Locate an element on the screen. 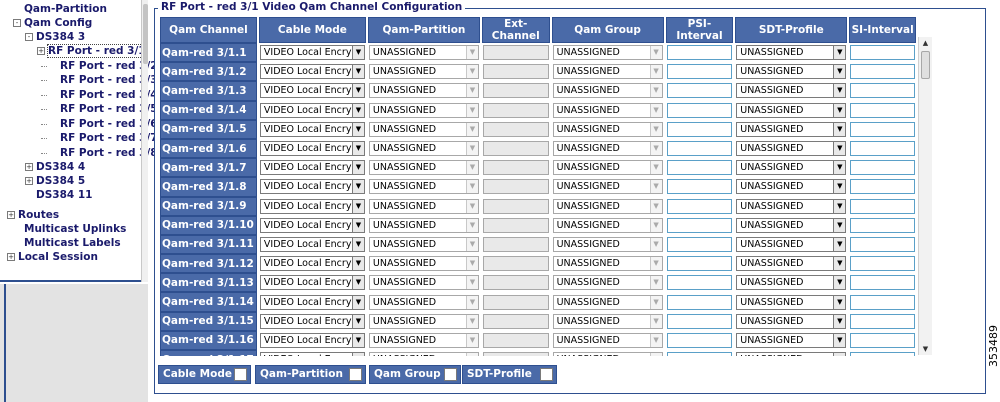 The image size is (1000, 402). column-header-qam-group: Qam Group is located at coordinates (607, 30).